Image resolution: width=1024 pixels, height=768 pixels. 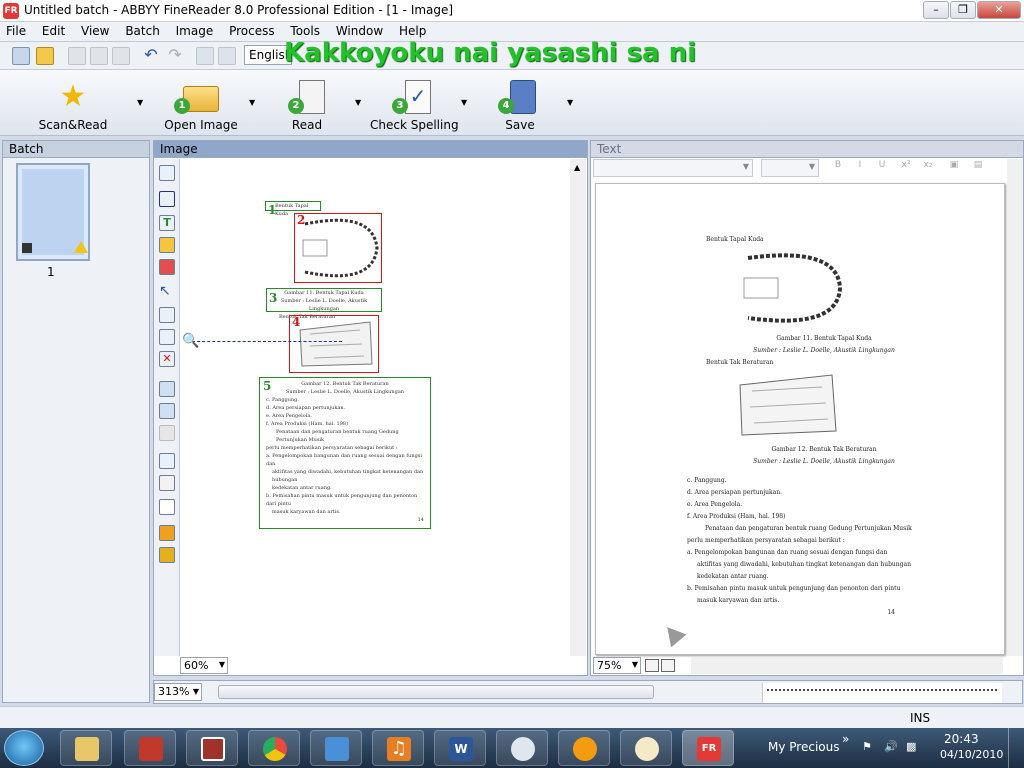 What do you see at coordinates (167, 223) in the screenshot?
I see `text-area-icon: T` at bounding box center [167, 223].